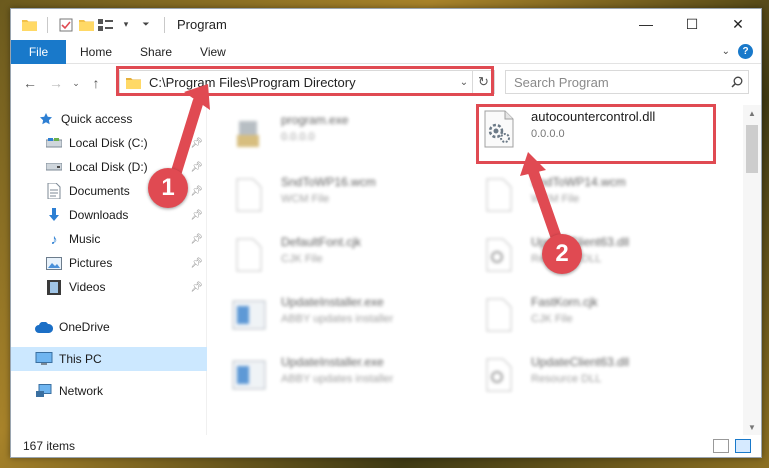 The width and height of the screenshot is (769, 468). Describe the element at coordinates (99, 215) in the screenshot. I see `sidebar-item-label: Downloads` at that location.